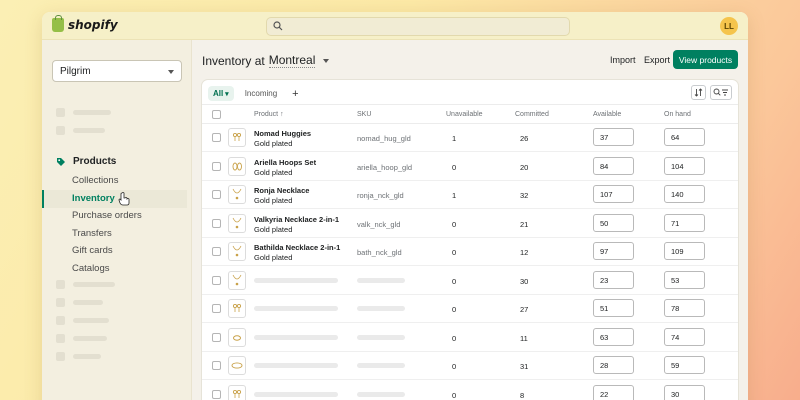  I want to click on location-selector: Montreal, so click(292, 60).